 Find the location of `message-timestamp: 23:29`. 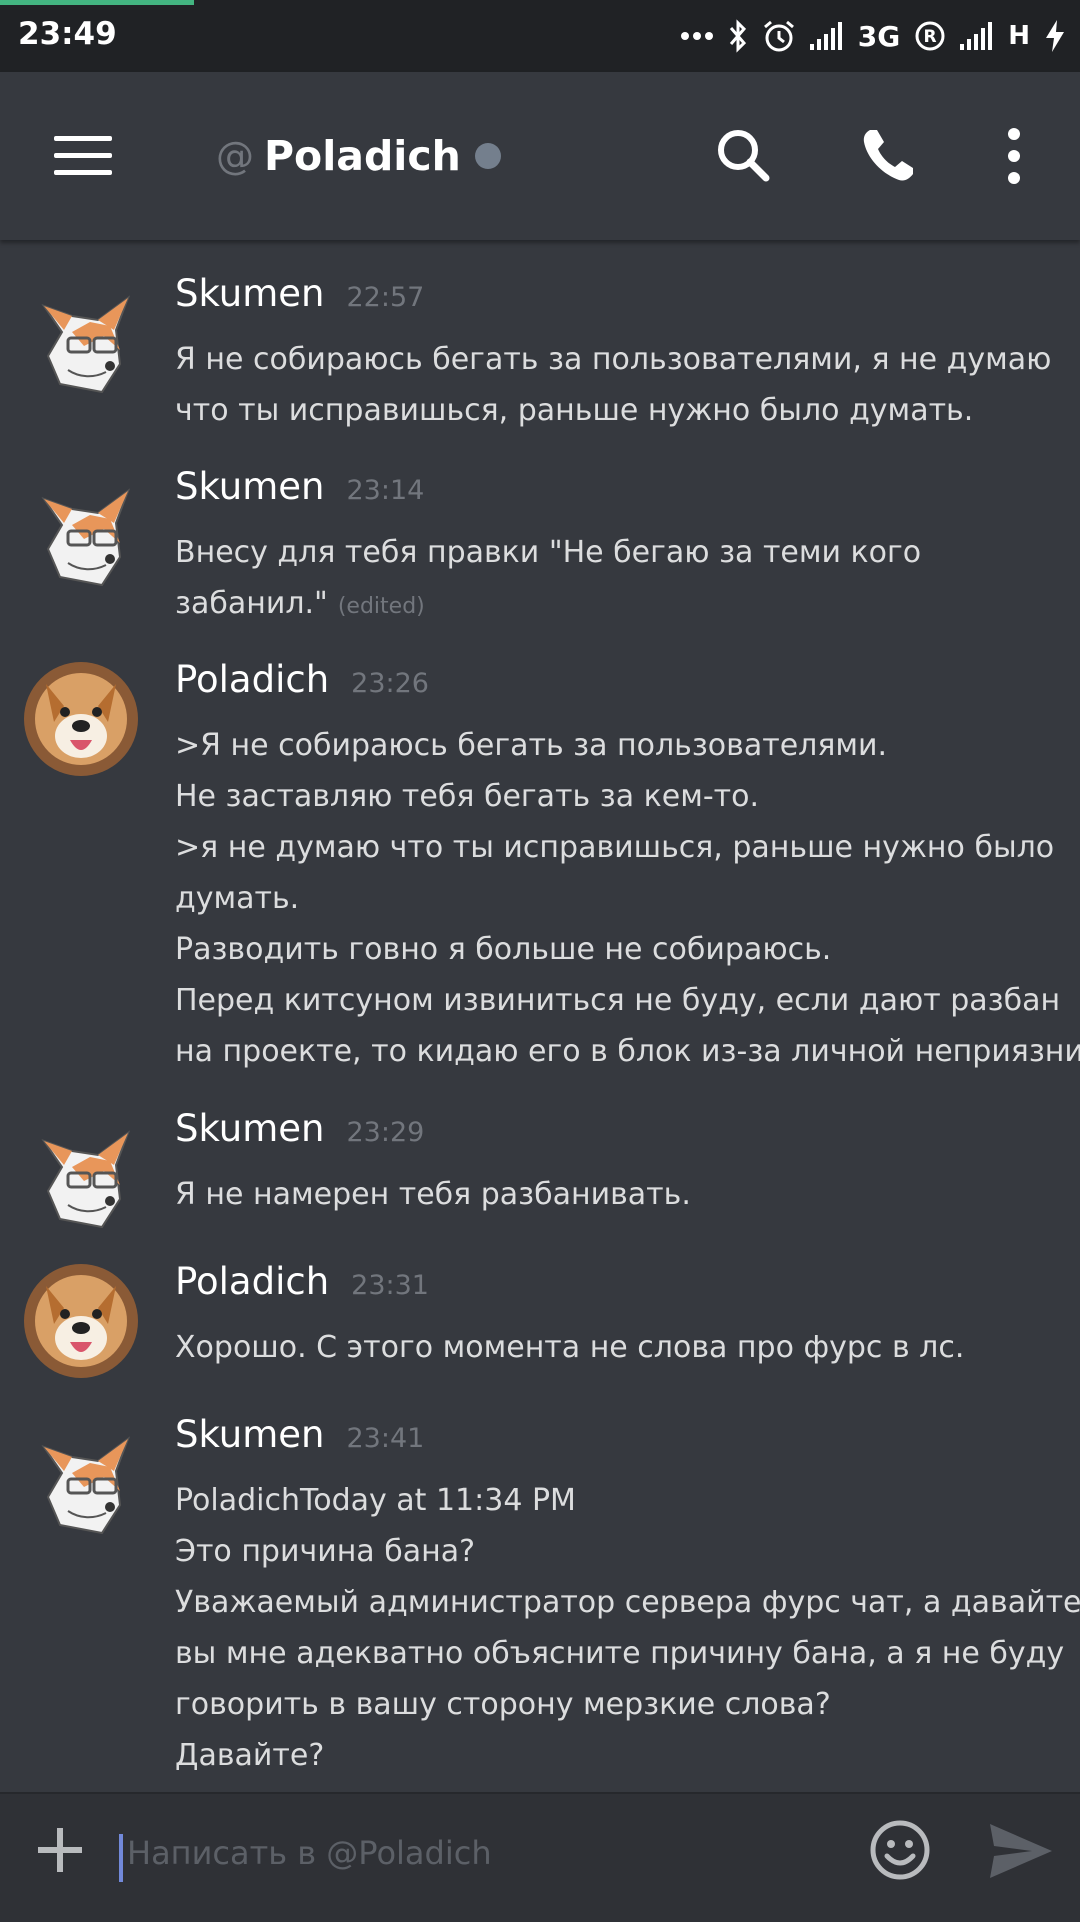

message-timestamp: 23:29 is located at coordinates (385, 1132).